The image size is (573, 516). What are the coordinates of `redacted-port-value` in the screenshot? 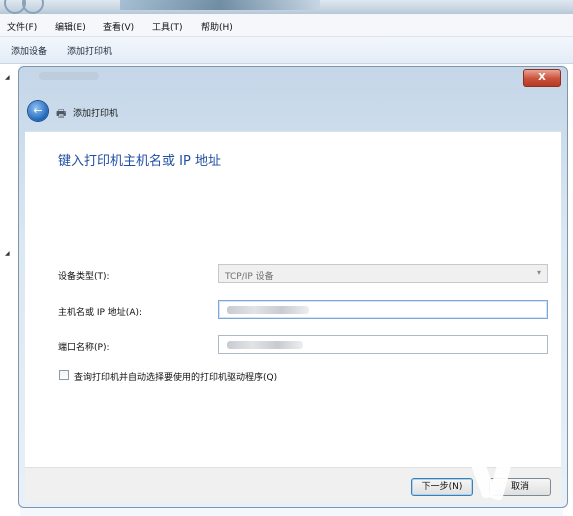 It's located at (265, 345).